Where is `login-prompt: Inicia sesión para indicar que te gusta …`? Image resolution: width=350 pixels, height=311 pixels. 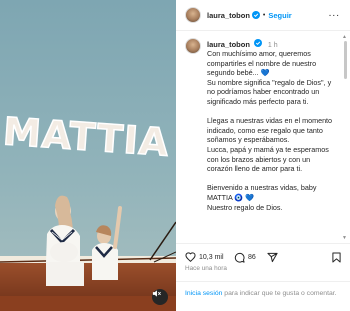 login-prompt: Inicia sesión para indicar que te gusta … is located at coordinates (263, 296).